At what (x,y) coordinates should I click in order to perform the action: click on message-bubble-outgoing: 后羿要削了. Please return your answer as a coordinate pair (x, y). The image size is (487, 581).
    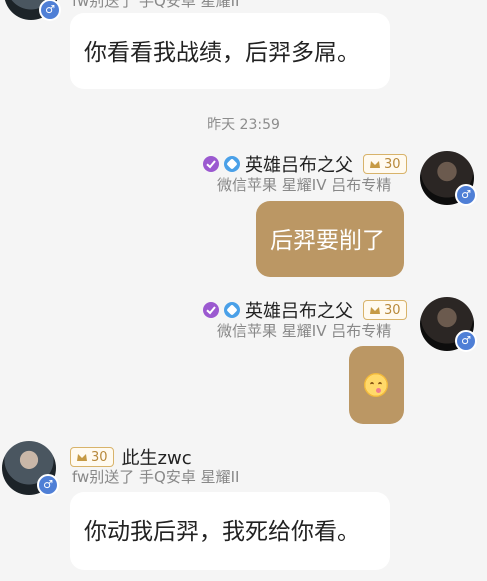
    Looking at the image, I should click on (330, 239).